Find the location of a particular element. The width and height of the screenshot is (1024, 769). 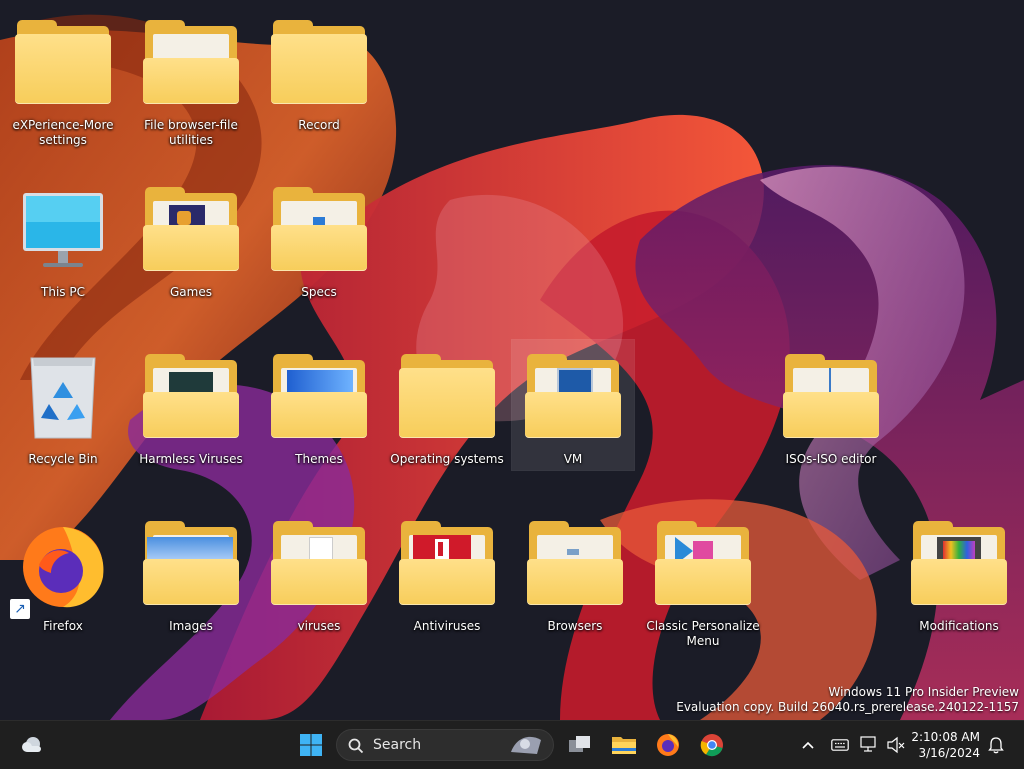

keyboard-tray-button is located at coordinates (840, 745).